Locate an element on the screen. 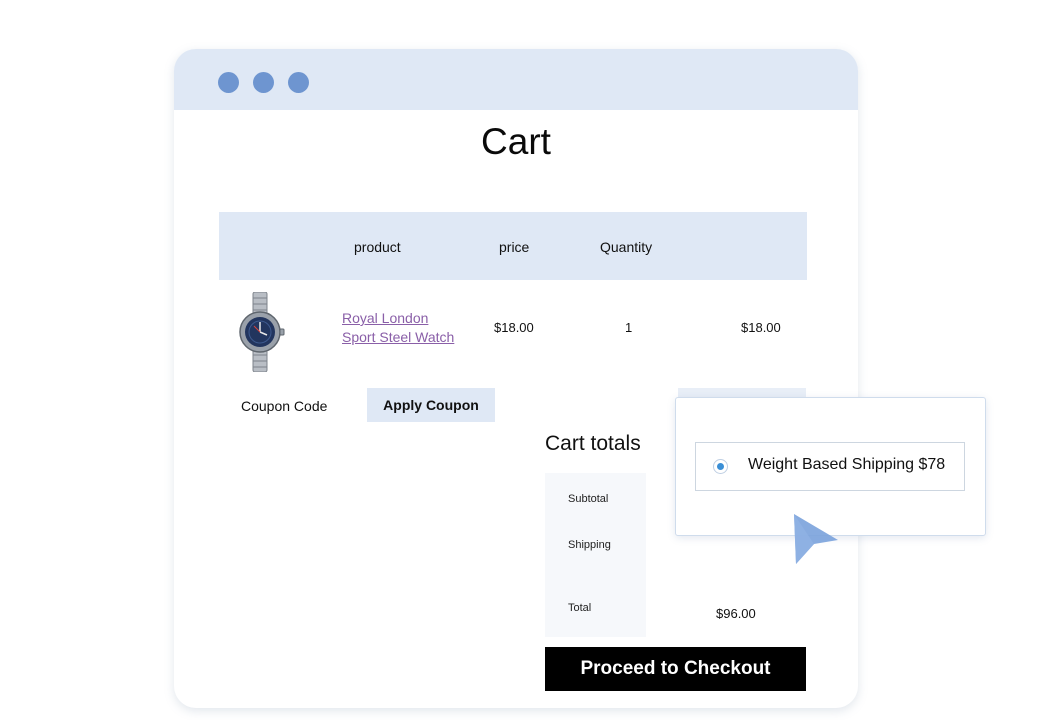 The image size is (1061, 720). cart-totals-title: Cart totals is located at coordinates (593, 443).